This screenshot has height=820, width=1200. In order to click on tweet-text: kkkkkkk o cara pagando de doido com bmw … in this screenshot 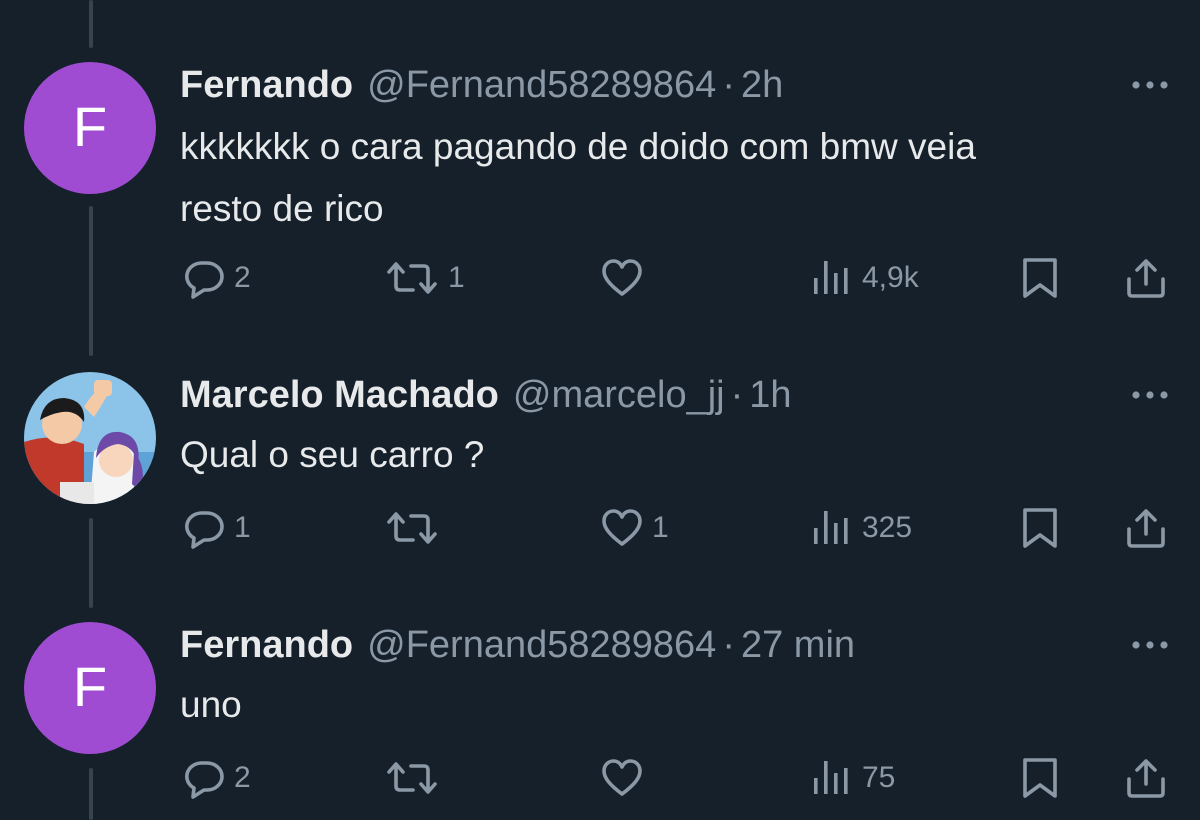, I will do `click(675, 178)`.